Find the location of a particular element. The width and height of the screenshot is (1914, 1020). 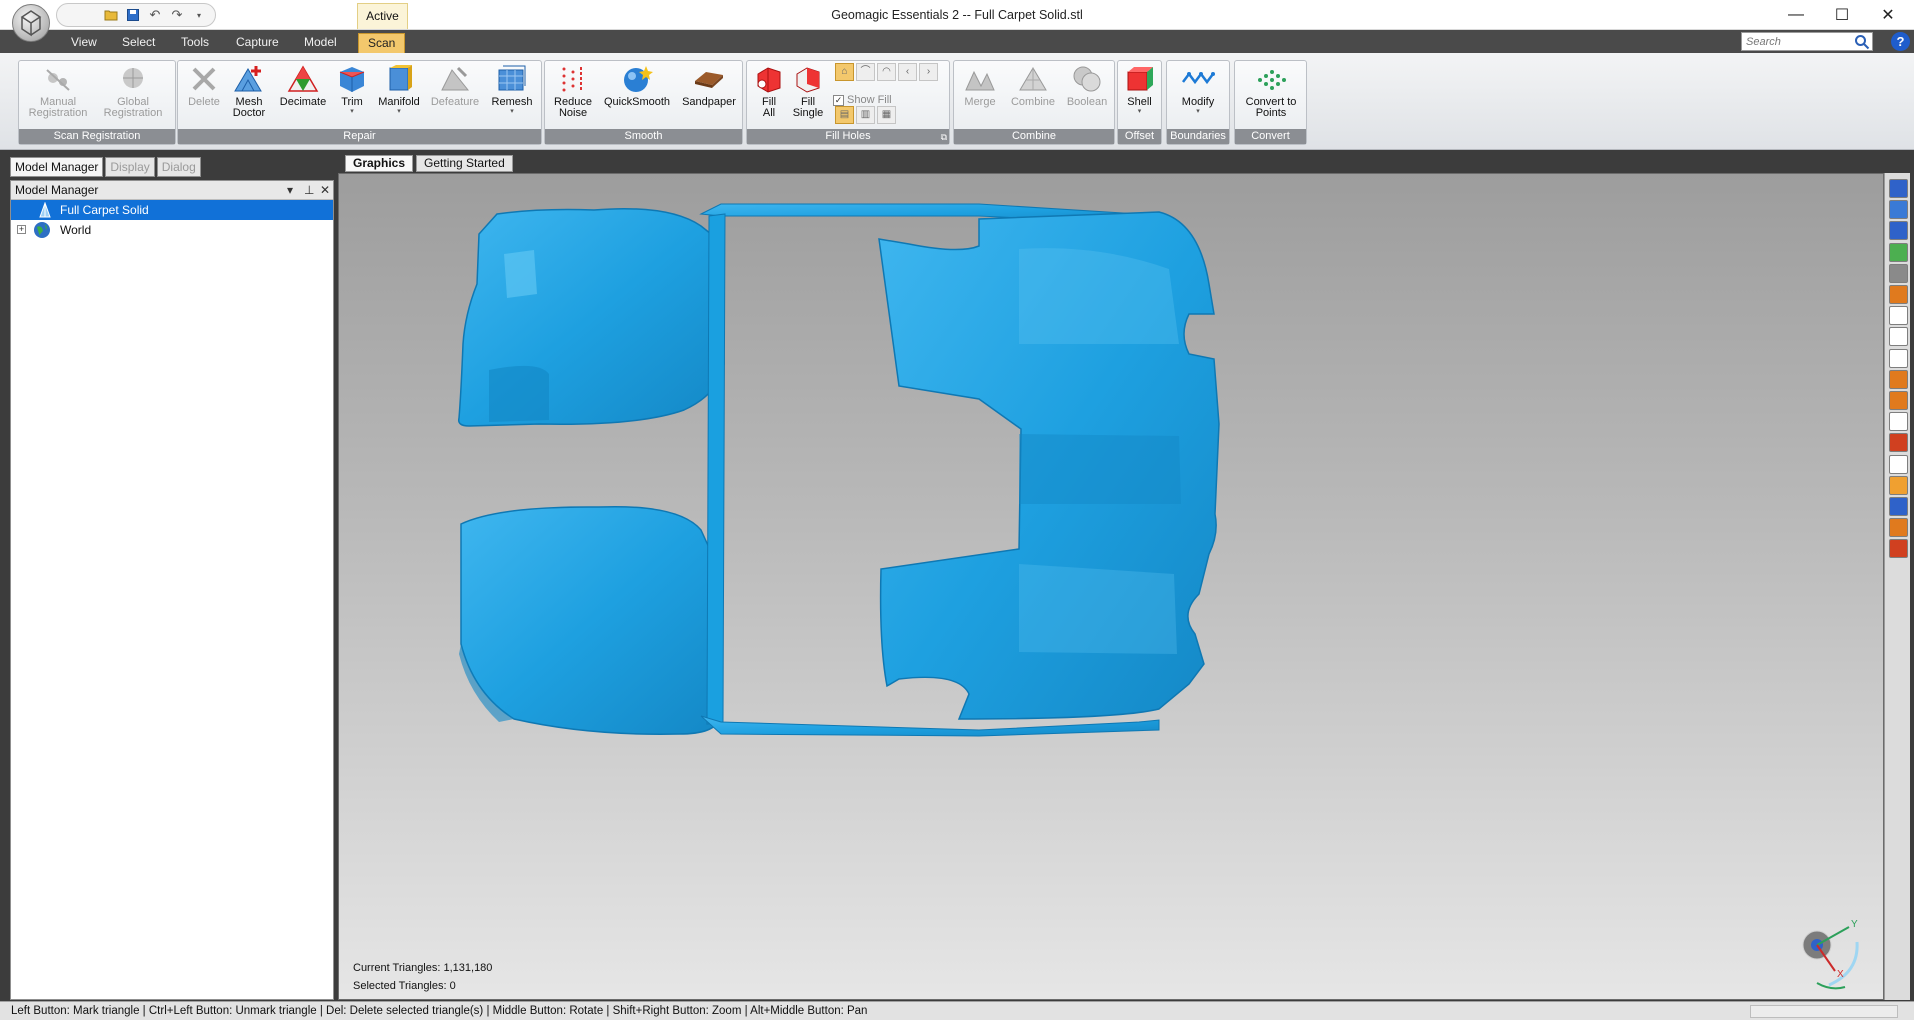

mesh-doctor-button: Mesh Doctor is located at coordinates (249, 91).